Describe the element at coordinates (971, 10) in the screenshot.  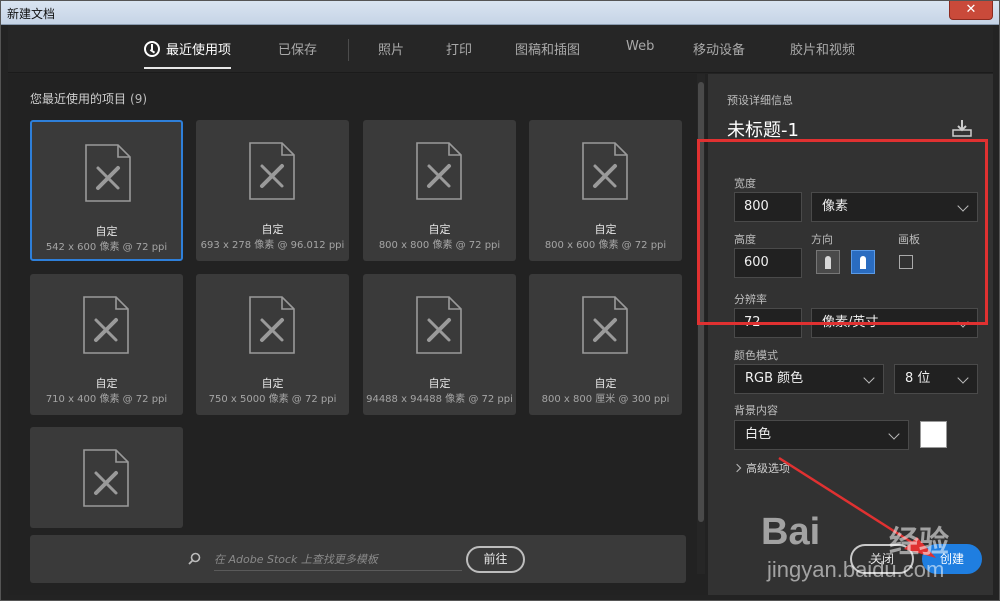
I see `window-close-button: ✕` at that location.